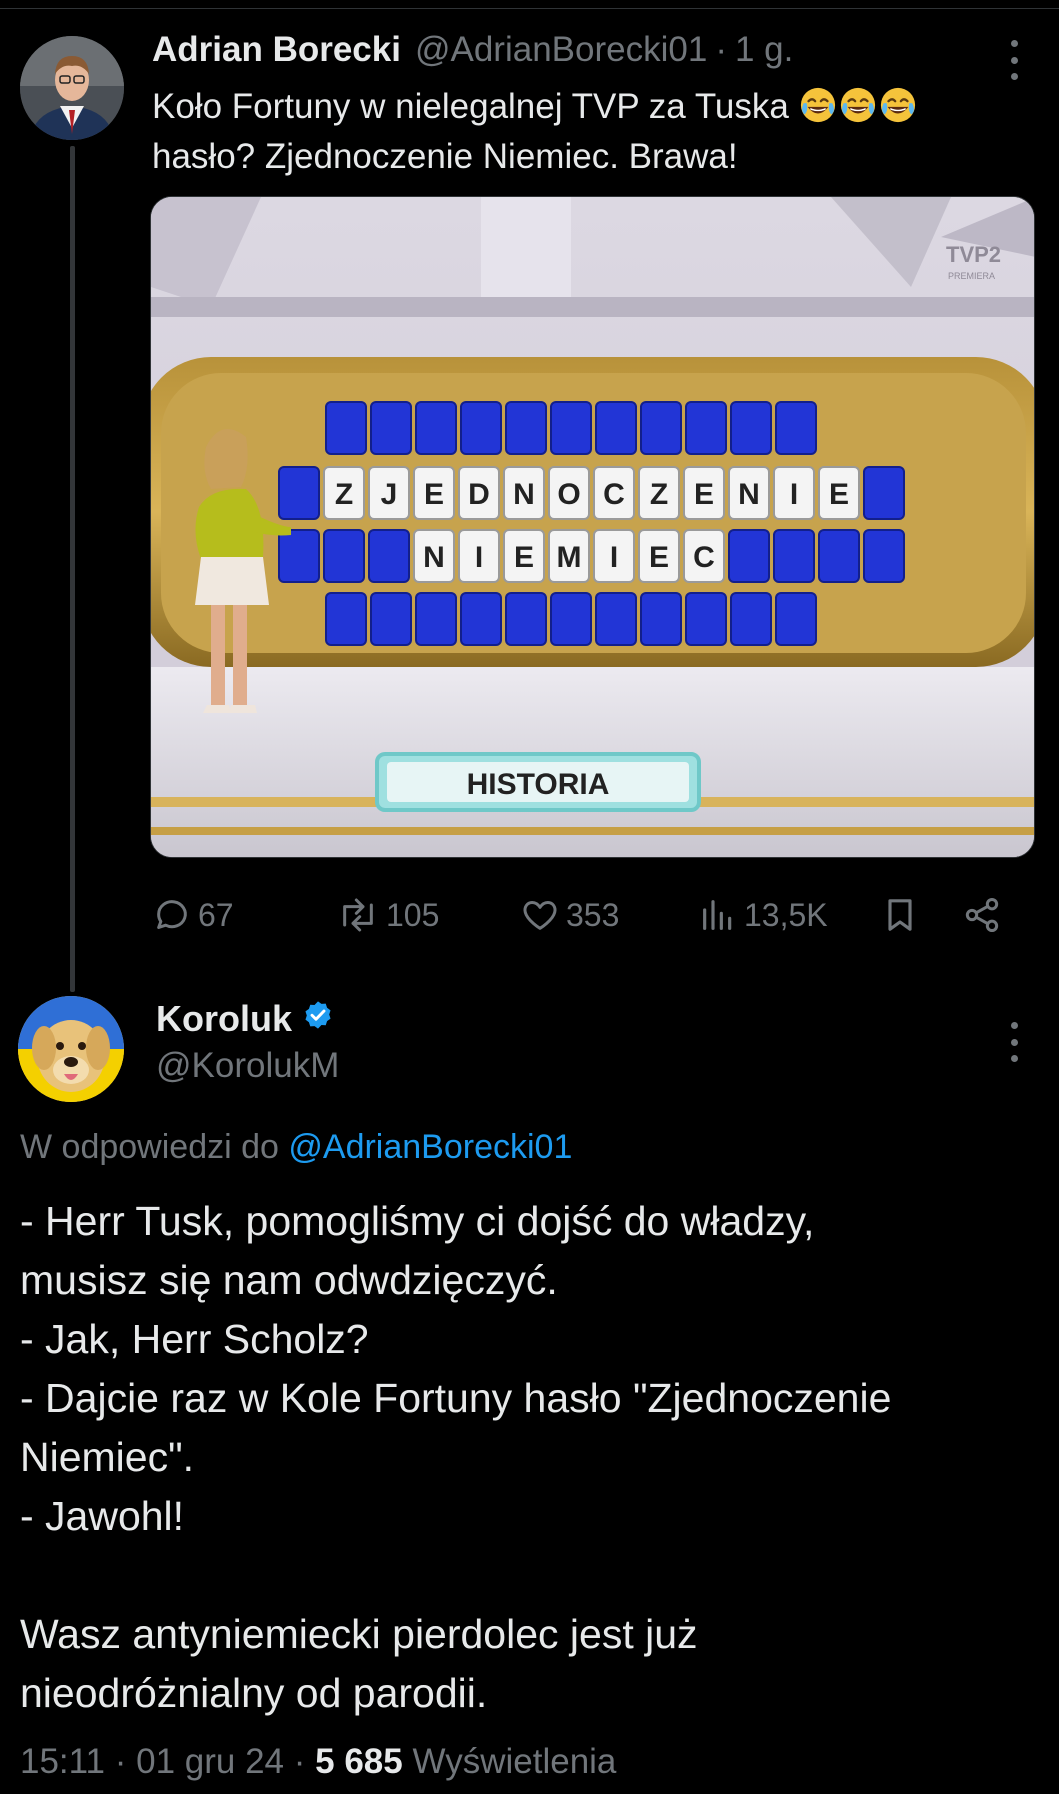  Describe the element at coordinates (193, 915) in the screenshot. I see `reply-button: 67` at that location.